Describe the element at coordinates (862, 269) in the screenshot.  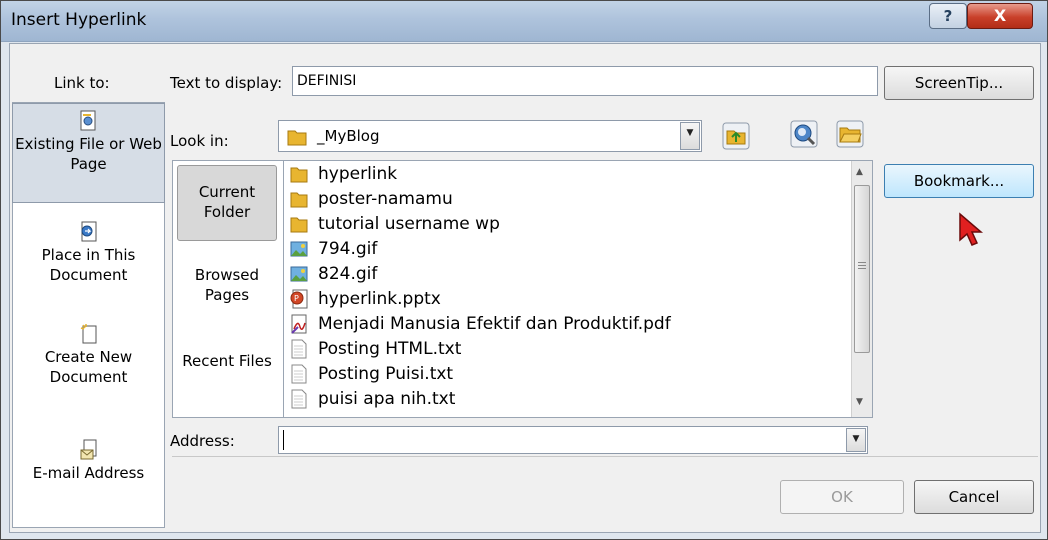
I see `scrollbar-thumb` at that location.